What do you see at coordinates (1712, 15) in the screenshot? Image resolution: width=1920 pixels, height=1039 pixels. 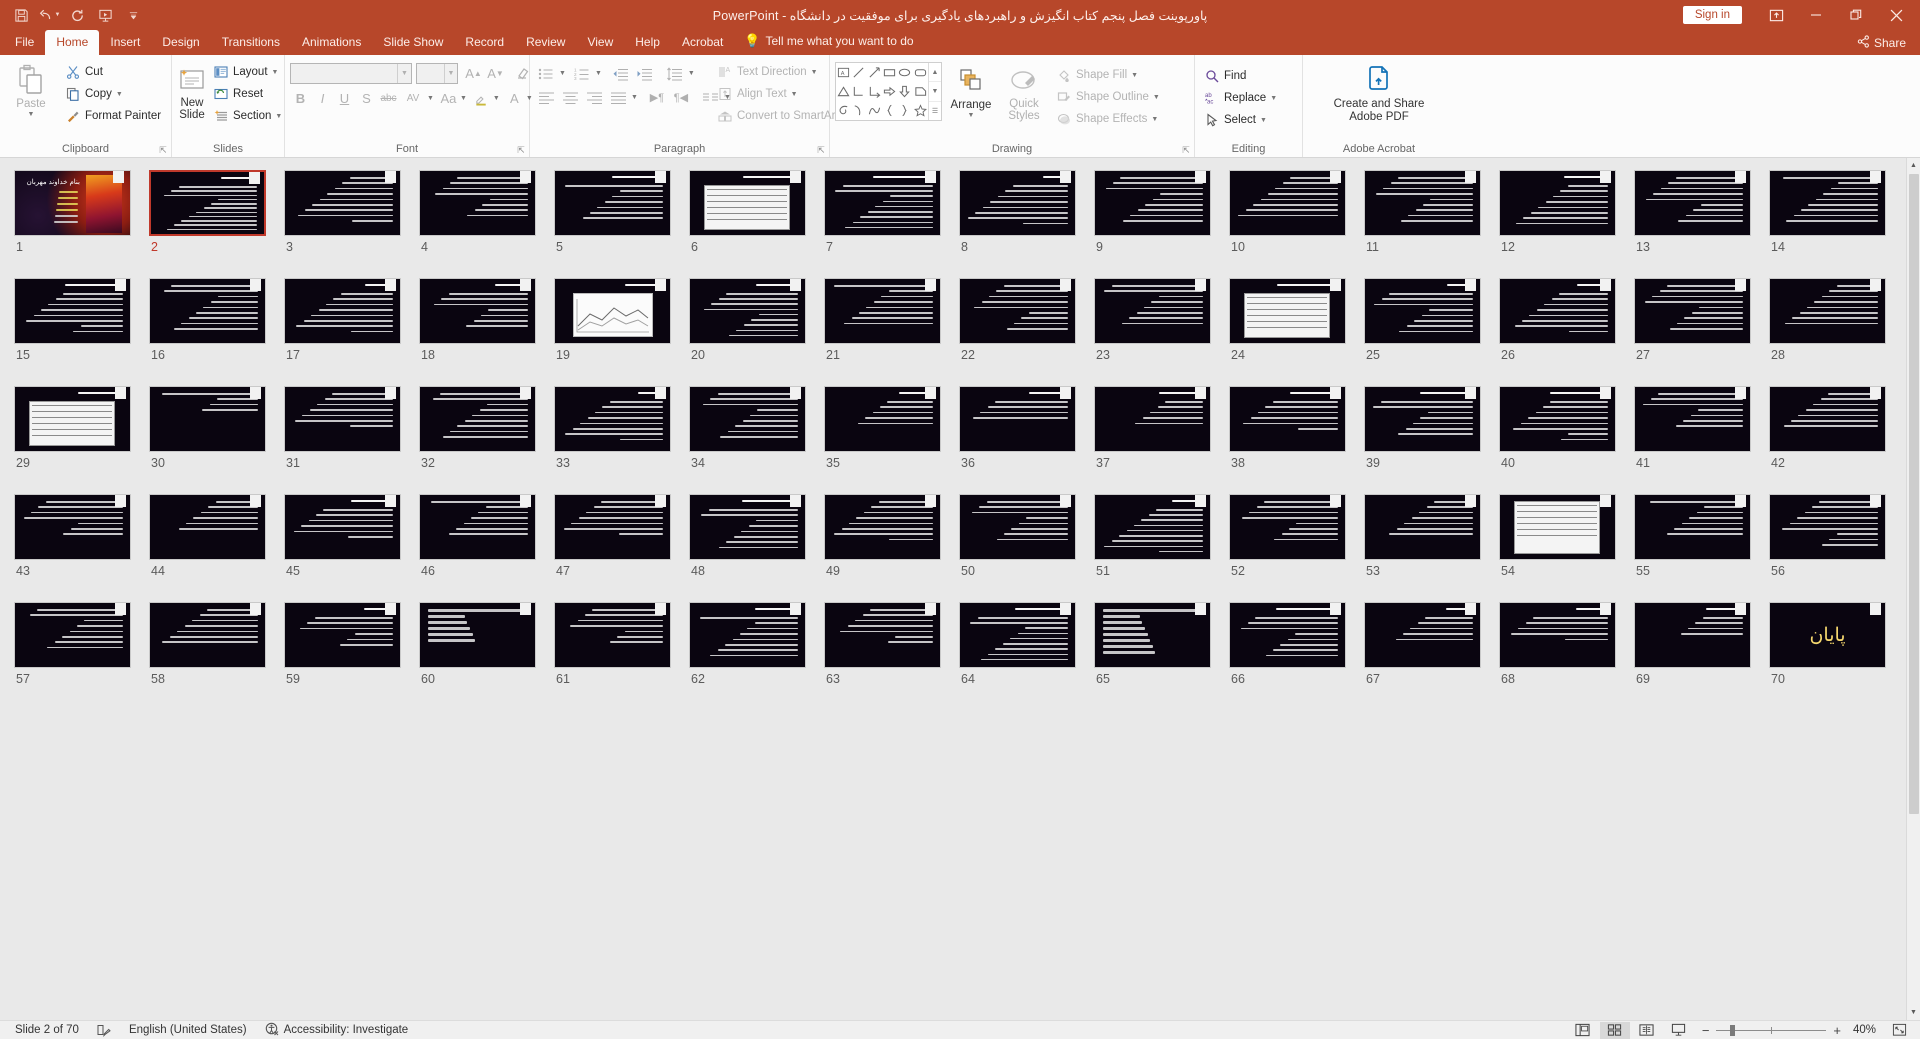 I see `sign-in-button: Sign in` at bounding box center [1712, 15].